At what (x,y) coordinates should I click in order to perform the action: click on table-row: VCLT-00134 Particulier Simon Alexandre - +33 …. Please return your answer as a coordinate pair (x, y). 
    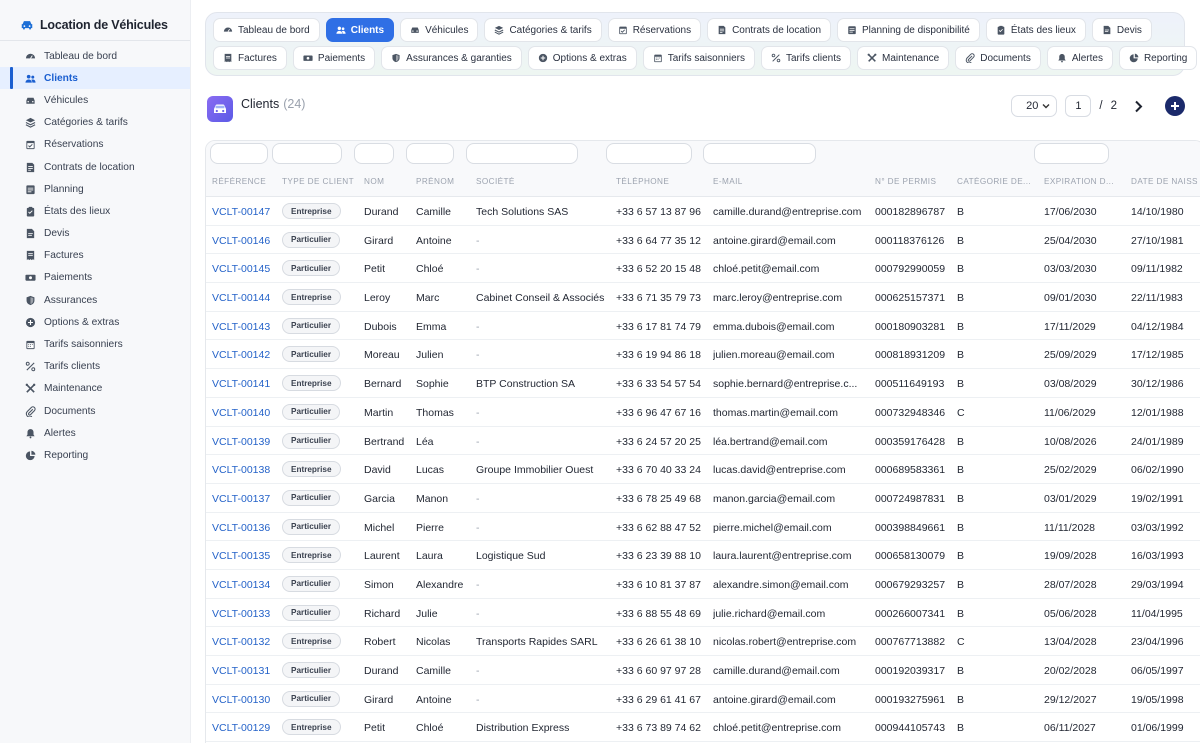
    Looking at the image, I should click on (703, 584).